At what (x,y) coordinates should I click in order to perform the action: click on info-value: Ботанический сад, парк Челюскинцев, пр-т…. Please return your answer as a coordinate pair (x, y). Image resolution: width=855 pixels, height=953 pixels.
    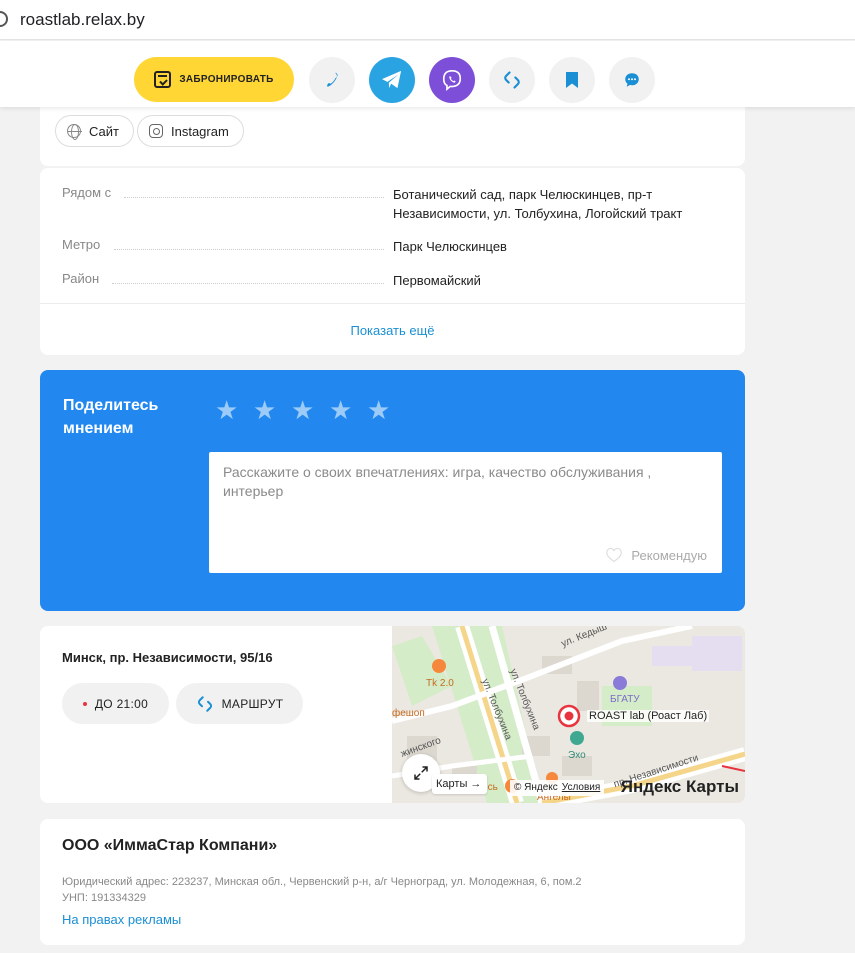
    Looking at the image, I should click on (538, 204).